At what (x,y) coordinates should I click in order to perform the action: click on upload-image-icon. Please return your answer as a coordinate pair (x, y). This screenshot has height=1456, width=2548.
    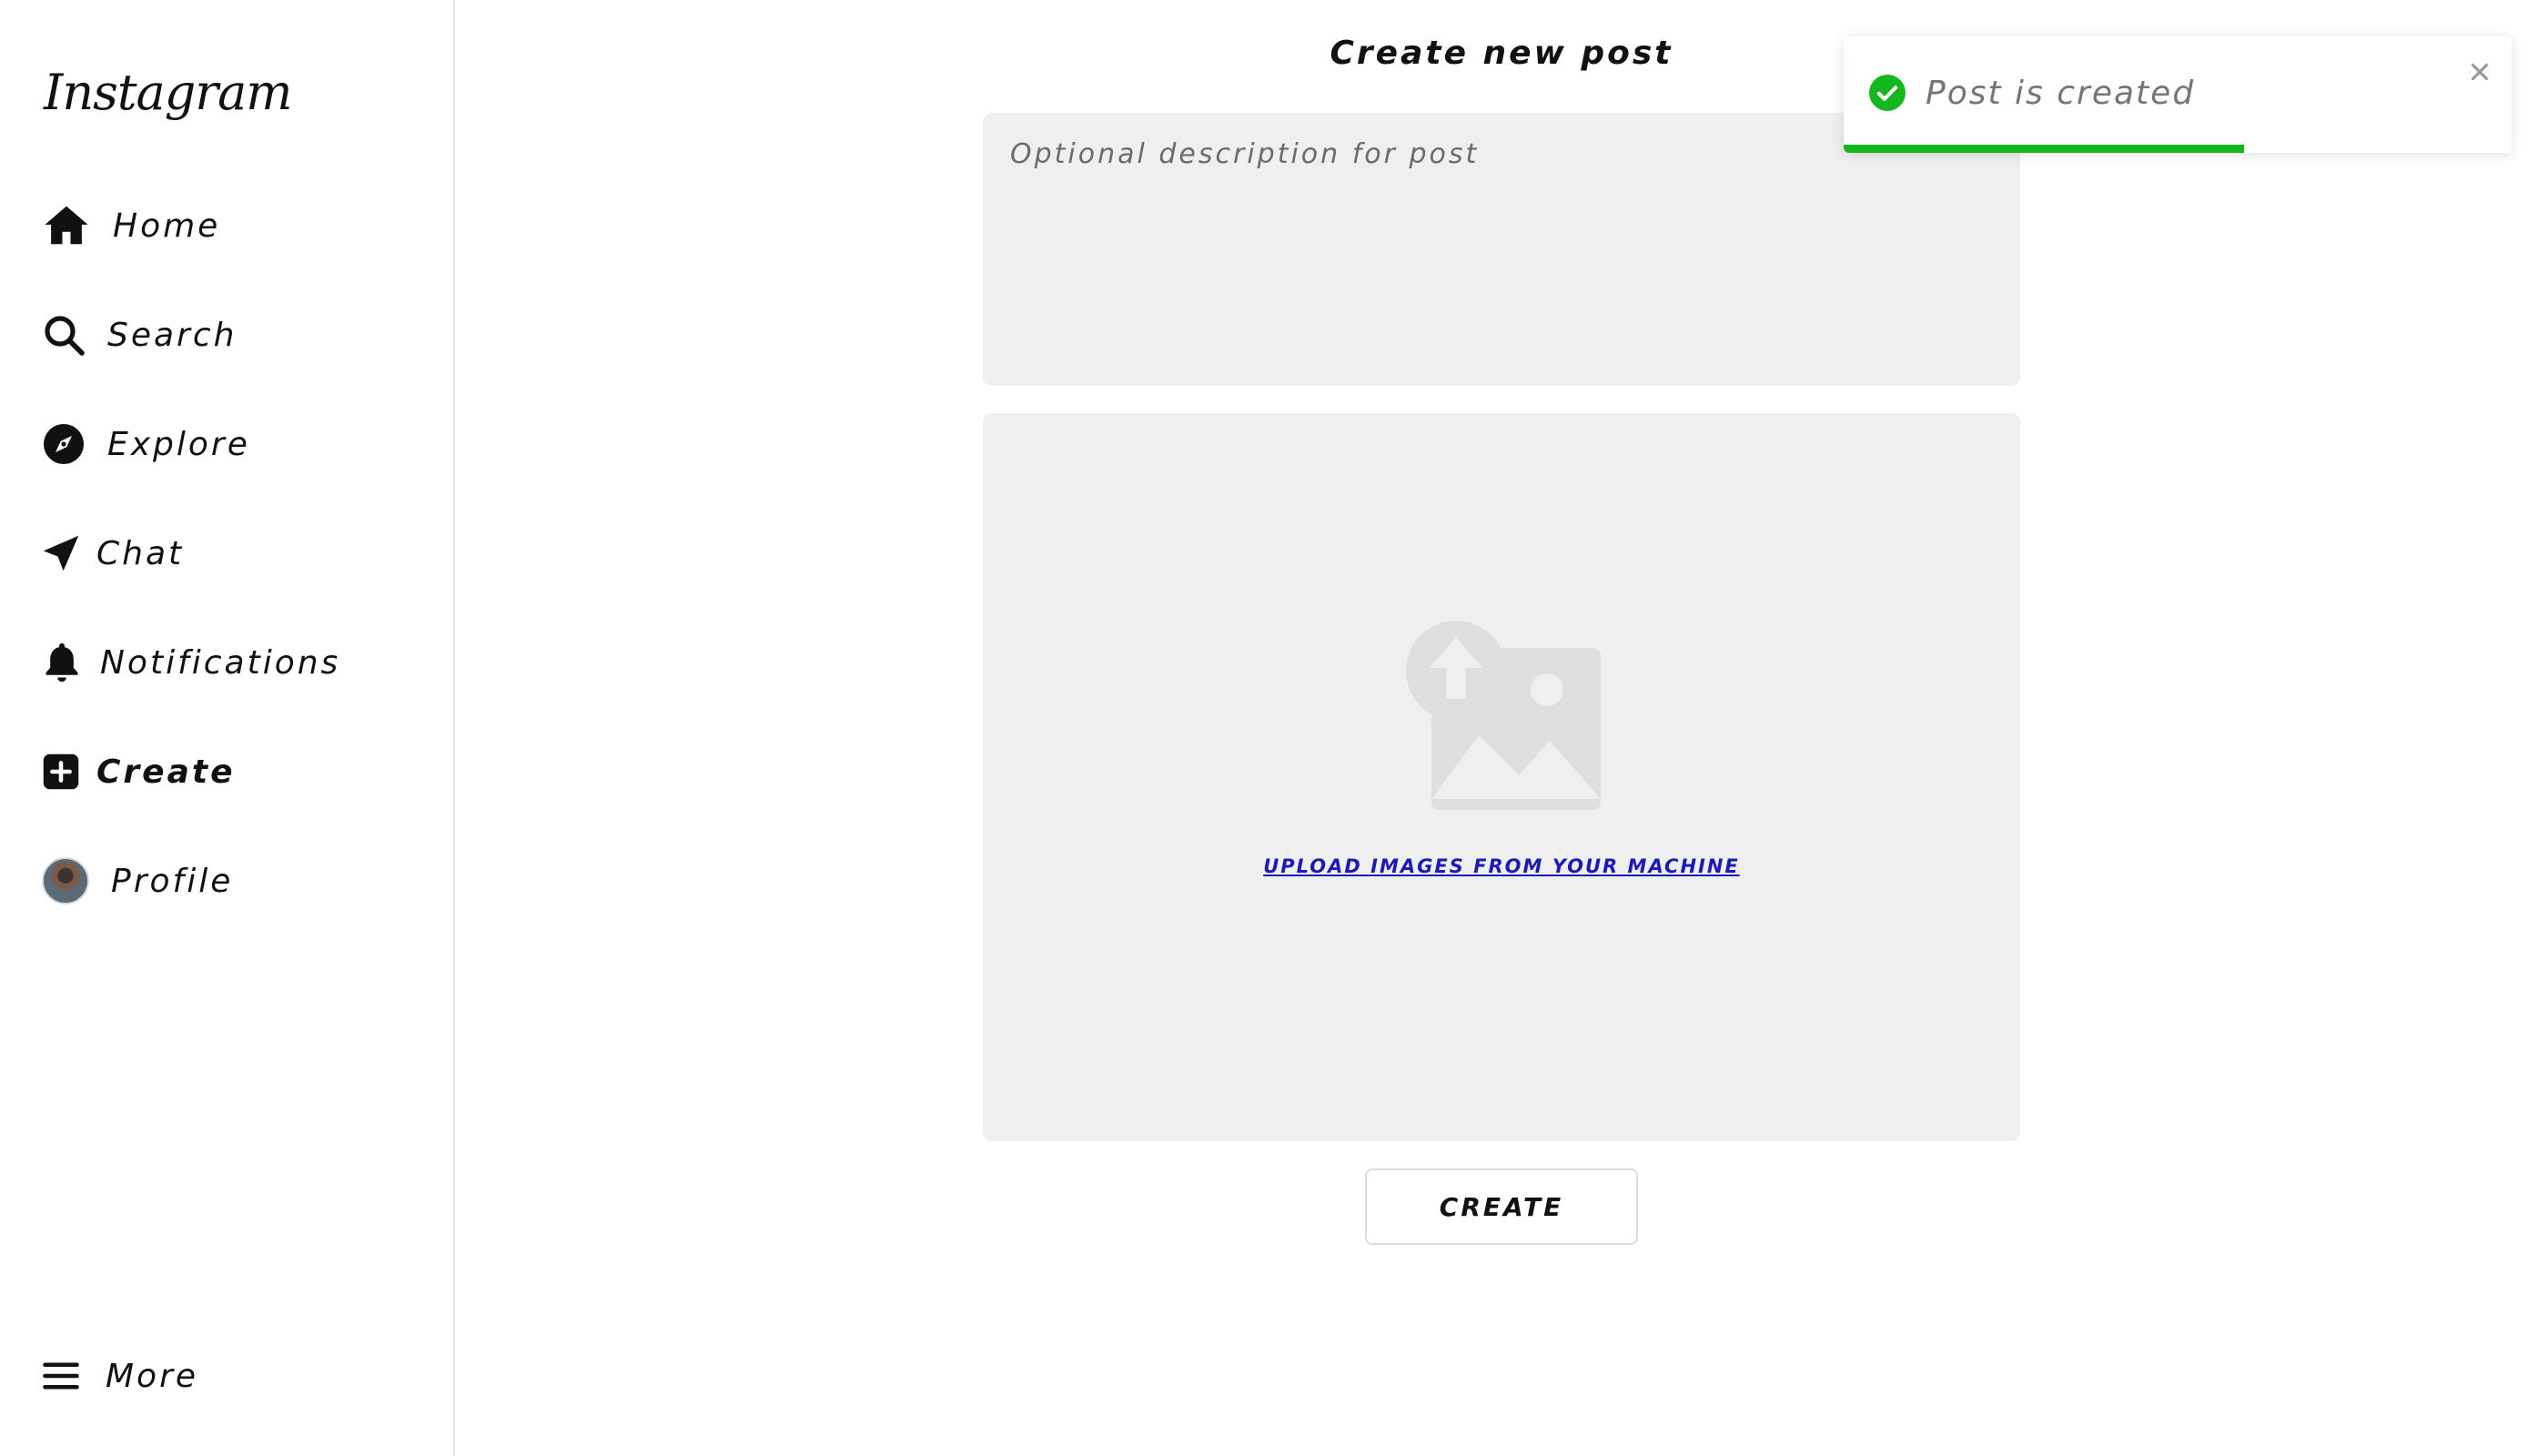
    Looking at the image, I should click on (1504, 715).